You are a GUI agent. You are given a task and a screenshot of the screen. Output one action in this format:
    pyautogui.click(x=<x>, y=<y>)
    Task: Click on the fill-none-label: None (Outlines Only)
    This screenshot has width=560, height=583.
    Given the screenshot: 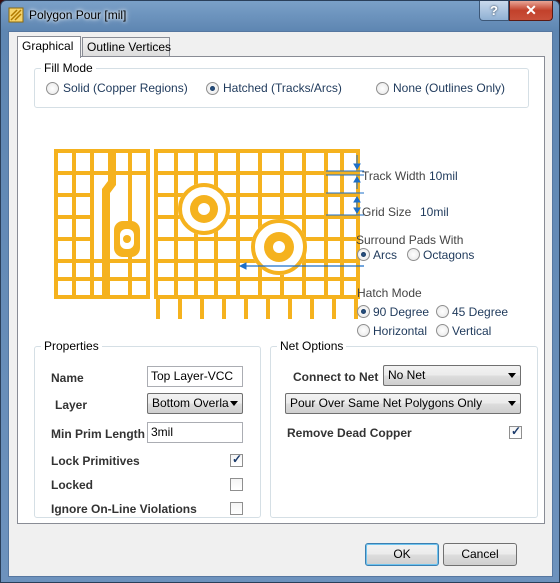 What is the action you would take?
    pyautogui.click(x=449, y=88)
    